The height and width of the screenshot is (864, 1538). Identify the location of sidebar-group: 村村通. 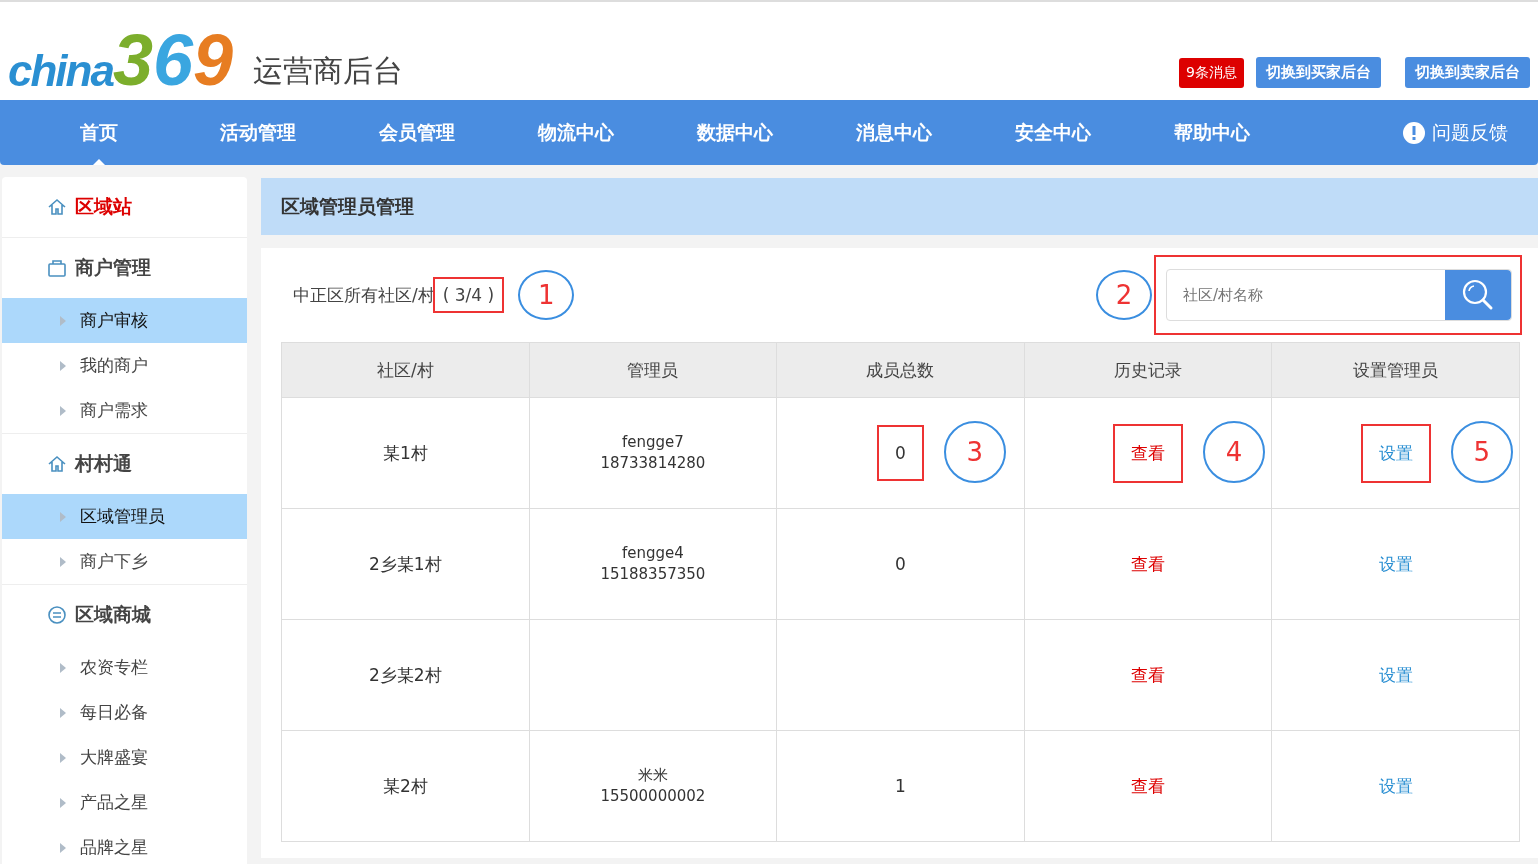
(124, 464).